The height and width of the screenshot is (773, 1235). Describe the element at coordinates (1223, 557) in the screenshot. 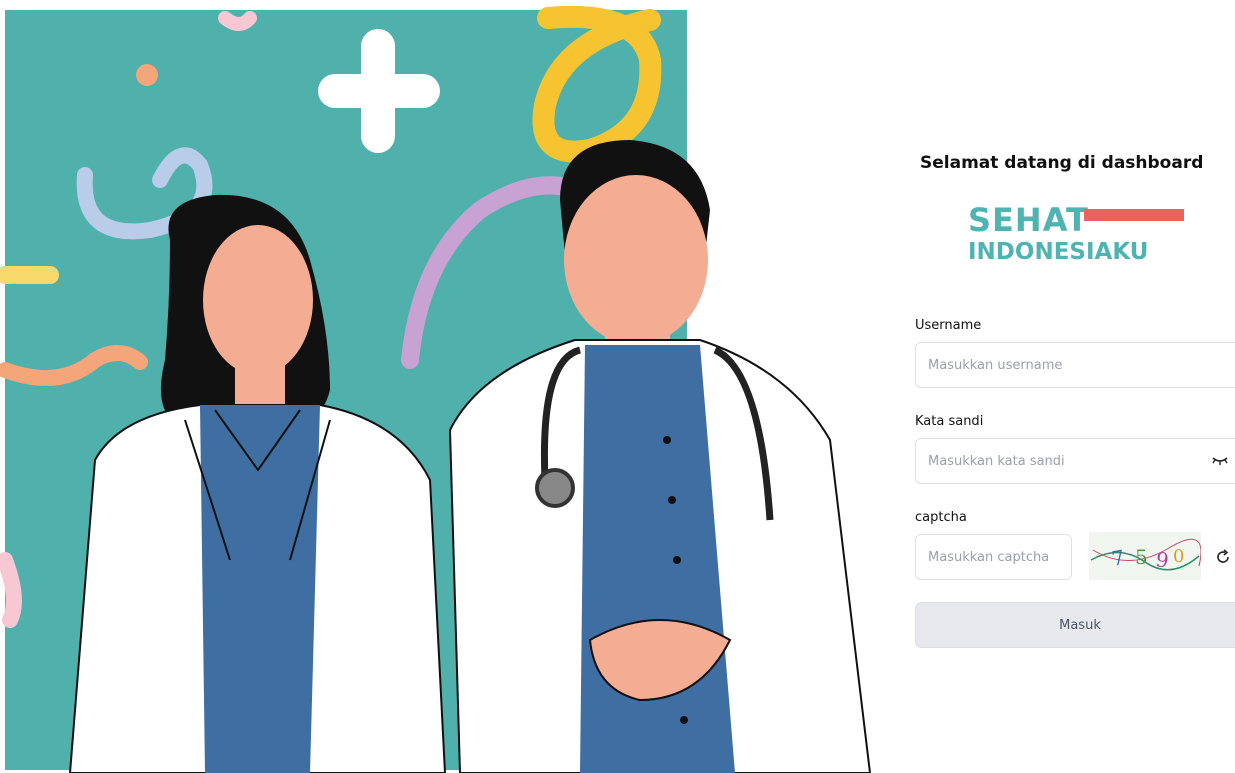

I see `refresh-icon` at that location.